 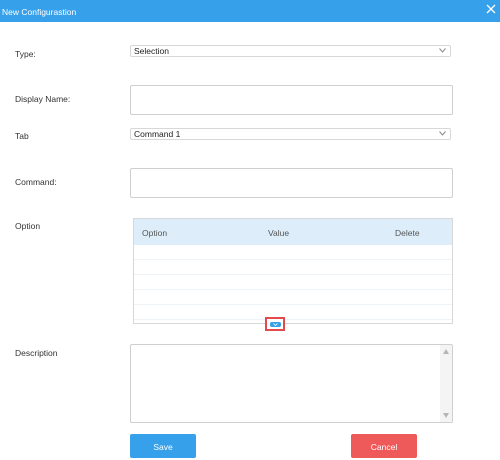 I want to click on close-icon, so click(x=491, y=9).